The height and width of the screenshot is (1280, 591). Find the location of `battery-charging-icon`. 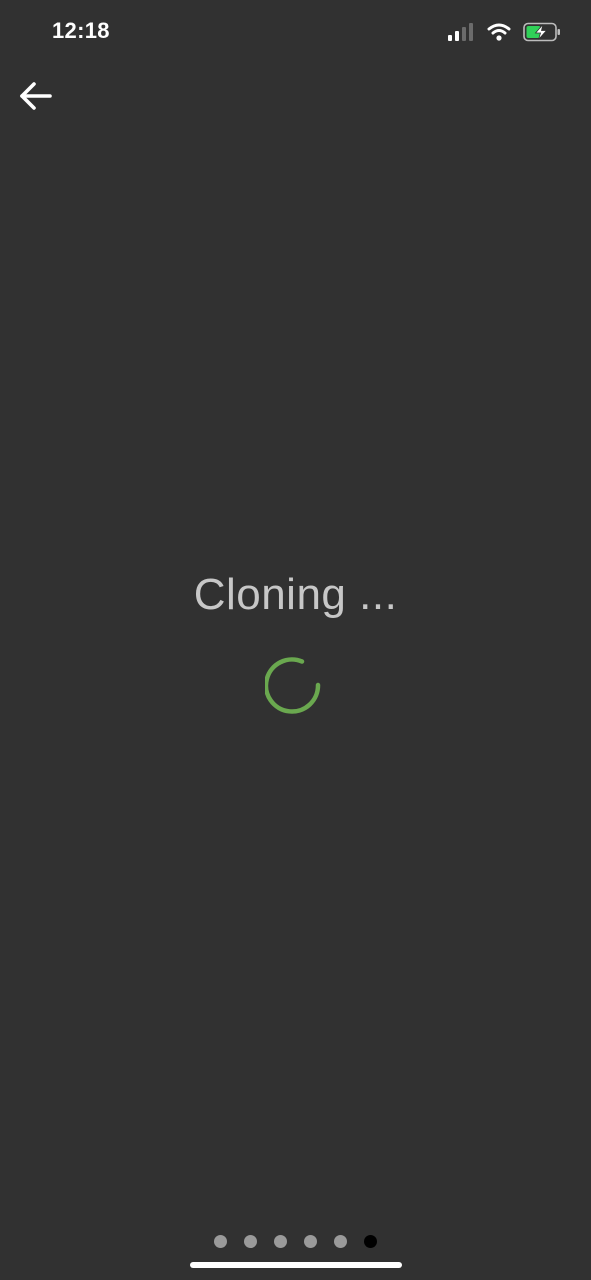

battery-charging-icon is located at coordinates (542, 32).